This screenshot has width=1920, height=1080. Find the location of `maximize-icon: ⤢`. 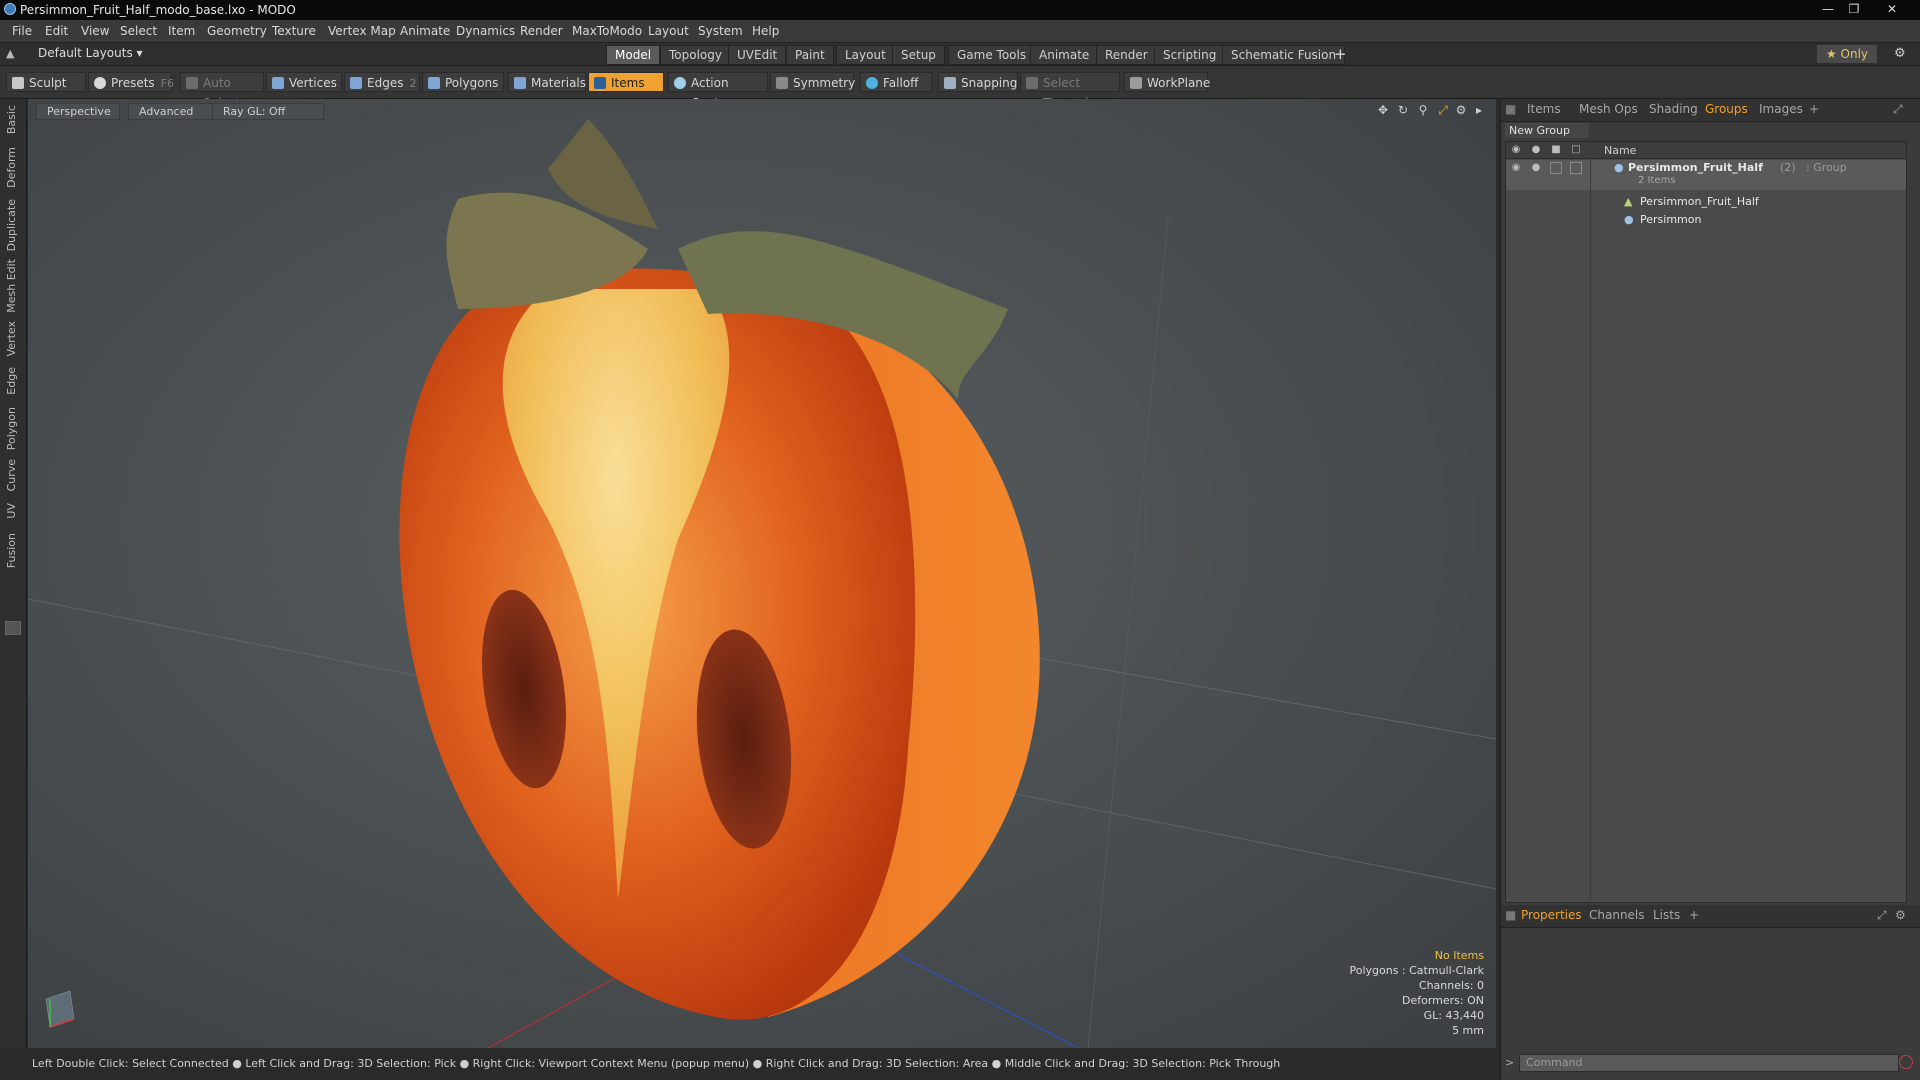

maximize-icon: ⤢ is located at coordinates (1443, 110).